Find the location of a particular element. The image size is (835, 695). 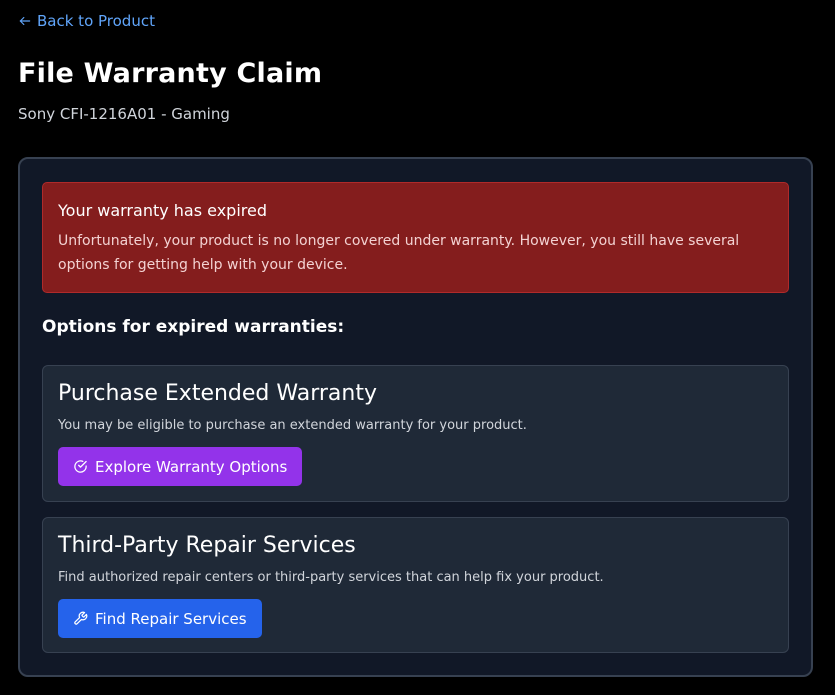

find-repair-services-button: Find Repair Services is located at coordinates (160, 618).